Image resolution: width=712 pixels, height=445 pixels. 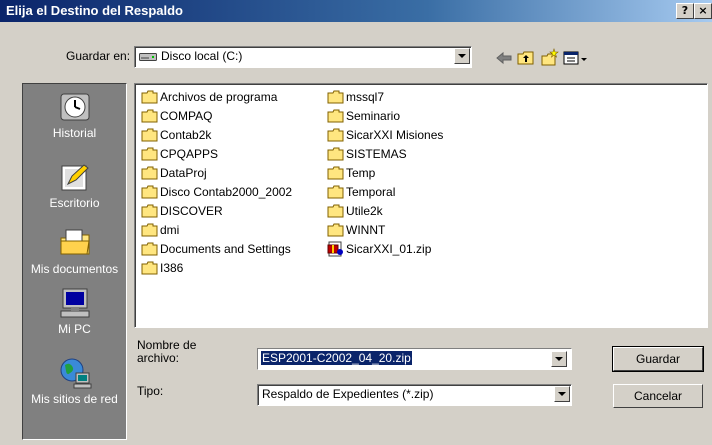 I want to click on save-in-value: Disco local (C:), so click(x=202, y=56).